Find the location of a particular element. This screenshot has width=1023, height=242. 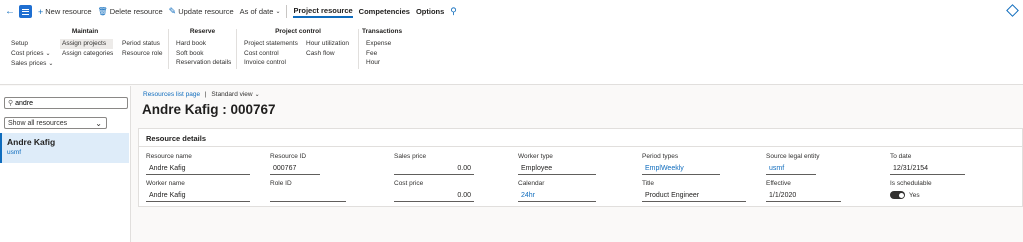

reserve-col: Hard book Soft book Reservation details is located at coordinates (203, 53).